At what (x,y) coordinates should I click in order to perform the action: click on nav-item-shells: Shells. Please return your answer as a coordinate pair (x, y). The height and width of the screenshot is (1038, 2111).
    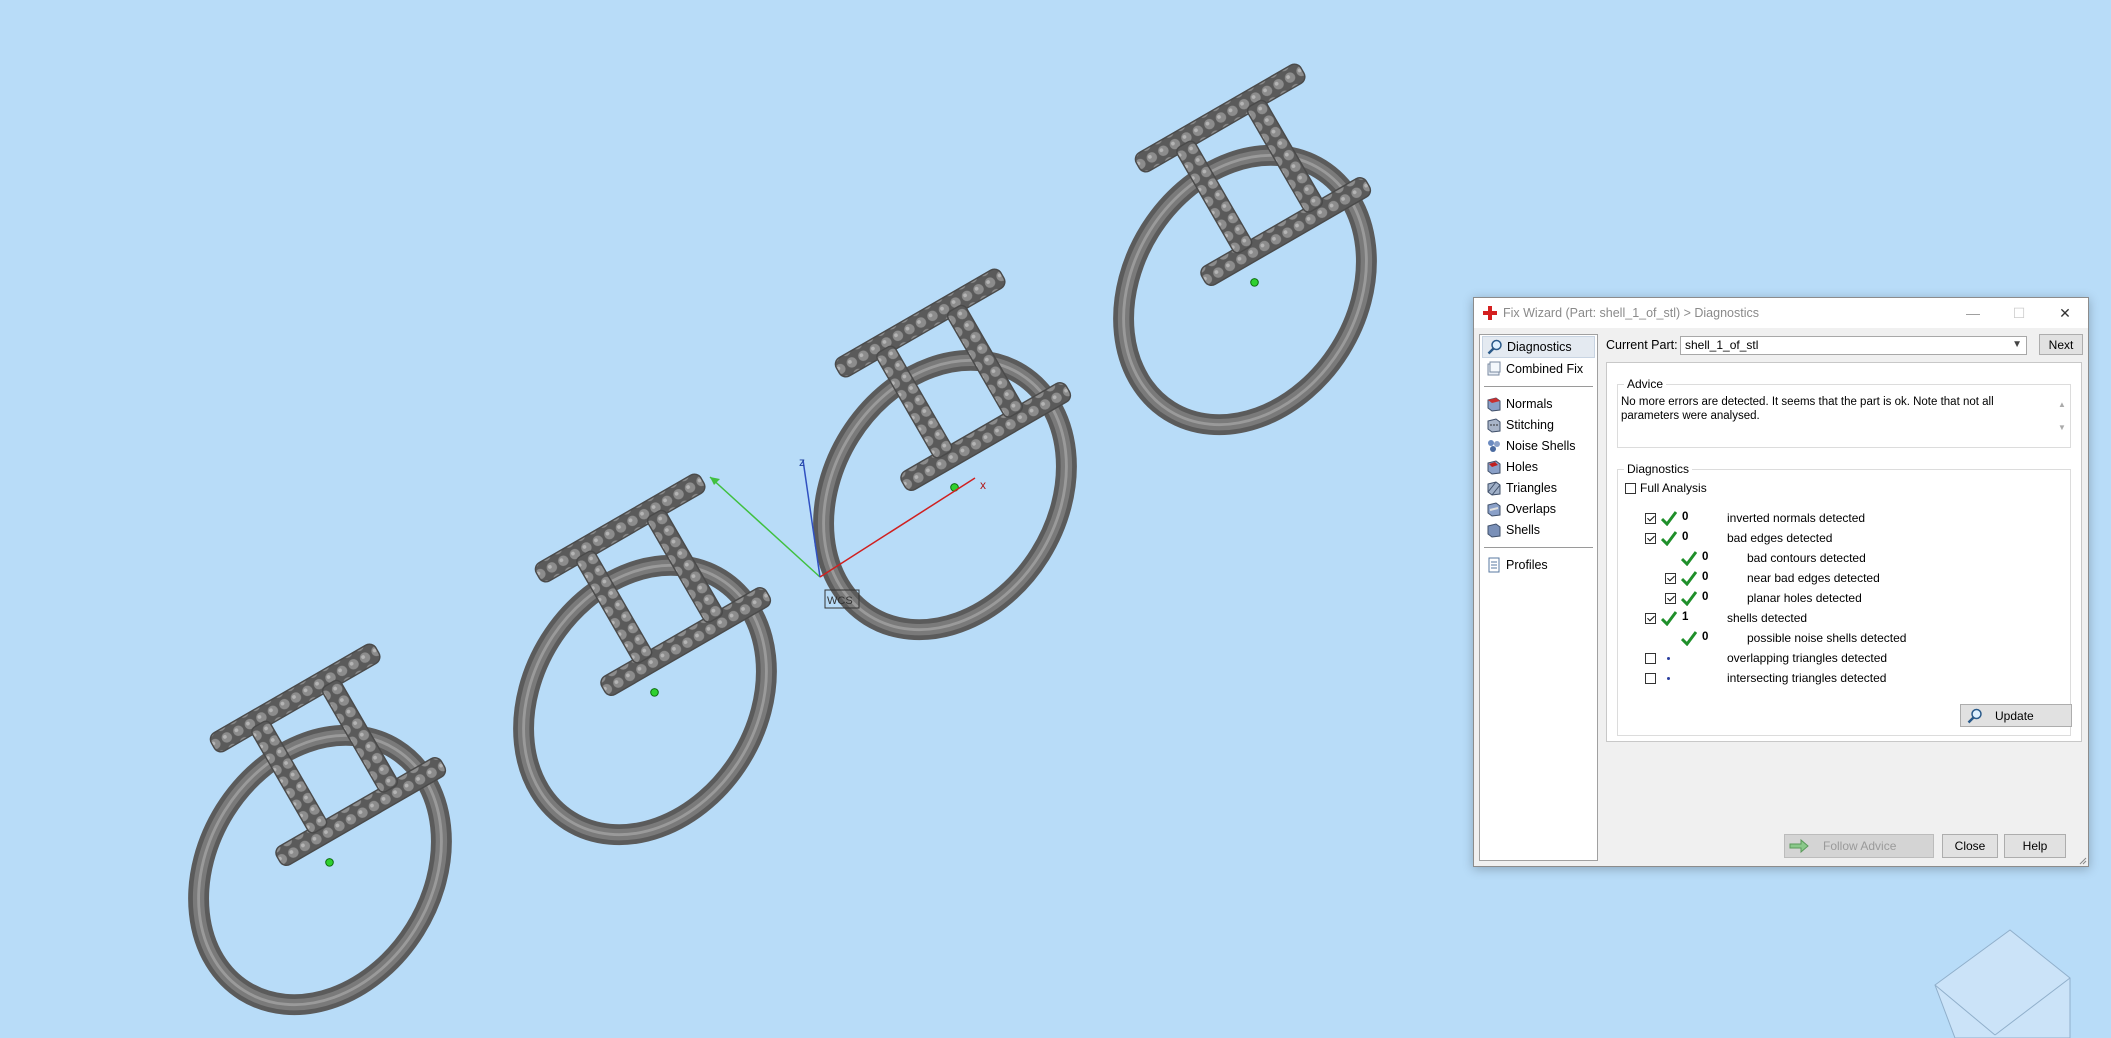
    Looking at the image, I should click on (1538, 530).